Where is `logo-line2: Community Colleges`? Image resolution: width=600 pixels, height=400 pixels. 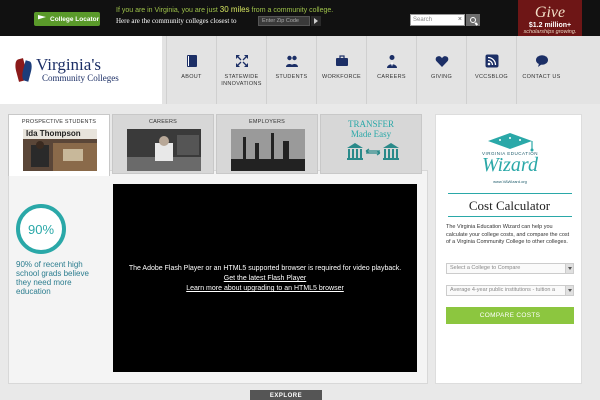
logo-line2: Community Colleges is located at coordinates (80, 78).